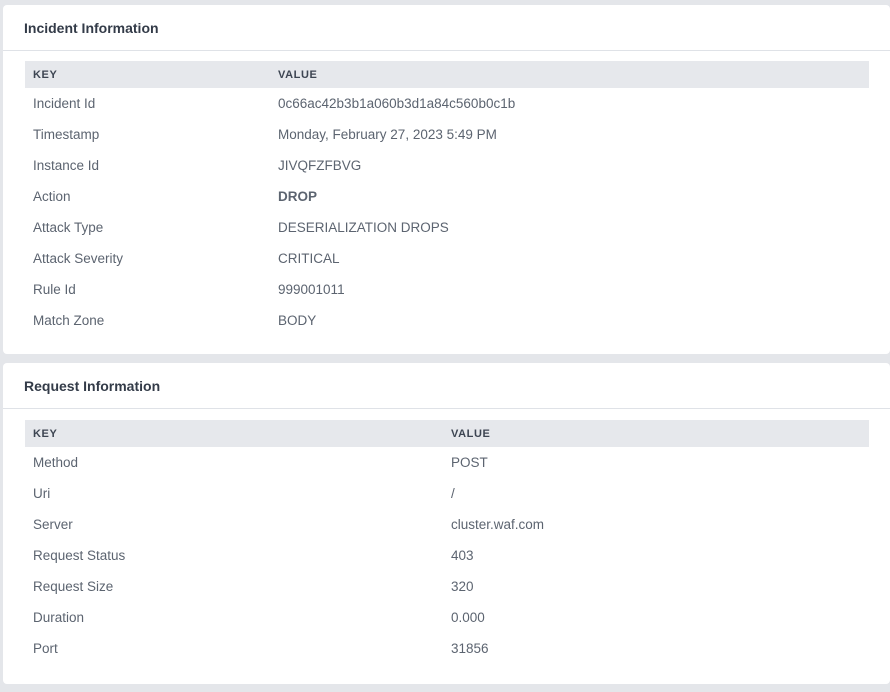 The height and width of the screenshot is (692, 890). What do you see at coordinates (297, 320) in the screenshot?
I see `row-value: BODY` at bounding box center [297, 320].